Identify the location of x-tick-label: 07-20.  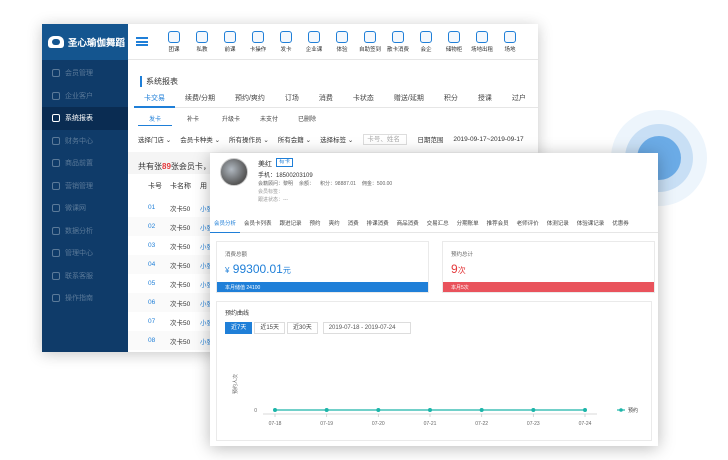
(378, 424).